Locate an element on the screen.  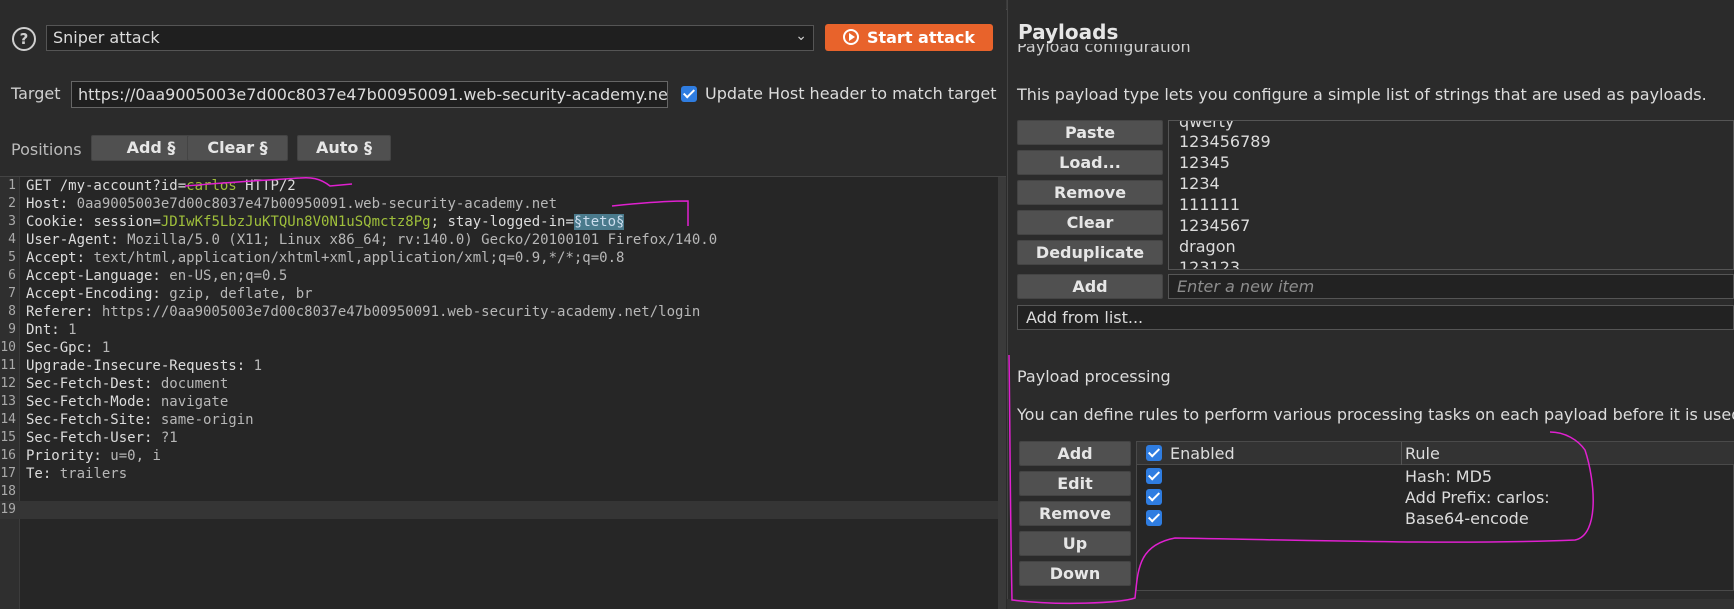
positions-label: Positions is located at coordinates (46, 149).